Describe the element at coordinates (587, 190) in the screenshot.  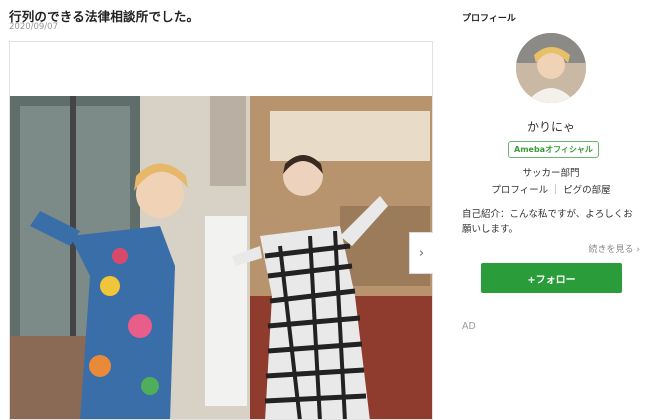
I see `pigg-room-link: ピグの部屋` at that location.